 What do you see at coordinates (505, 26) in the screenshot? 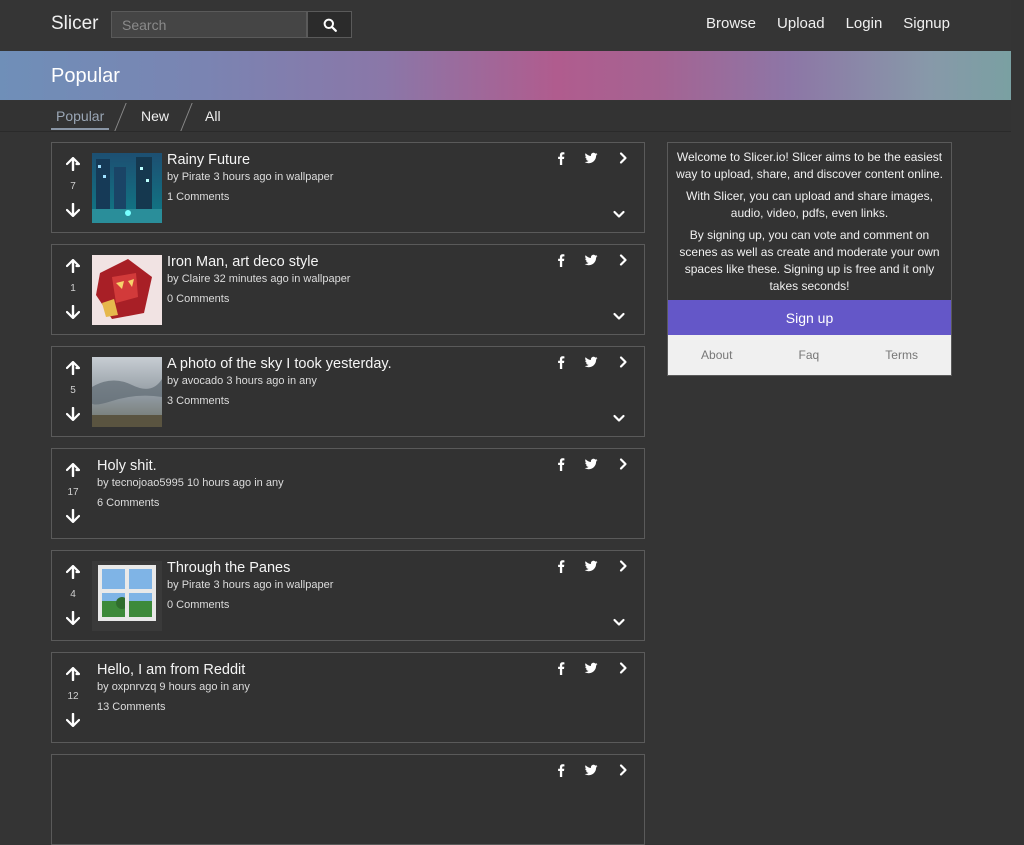
I see `navbar: Slicer Browse Upload Login Signup` at bounding box center [505, 26].